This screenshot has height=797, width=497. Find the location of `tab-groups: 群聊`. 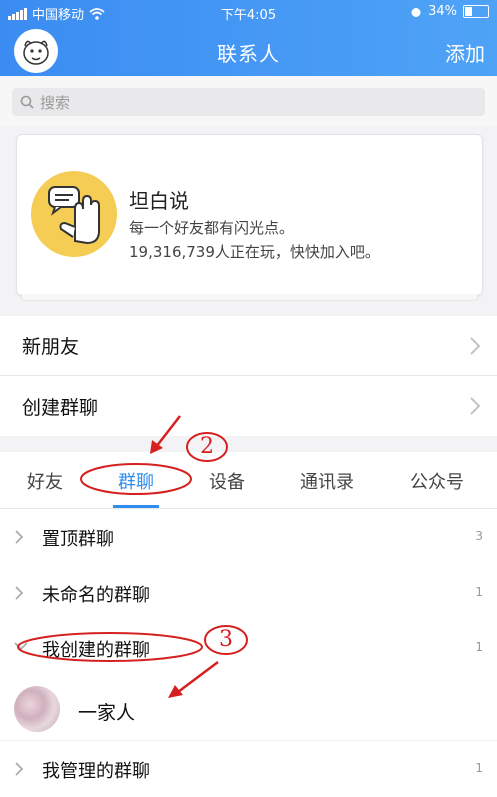

tab-groups: 群聊 is located at coordinates (136, 481).